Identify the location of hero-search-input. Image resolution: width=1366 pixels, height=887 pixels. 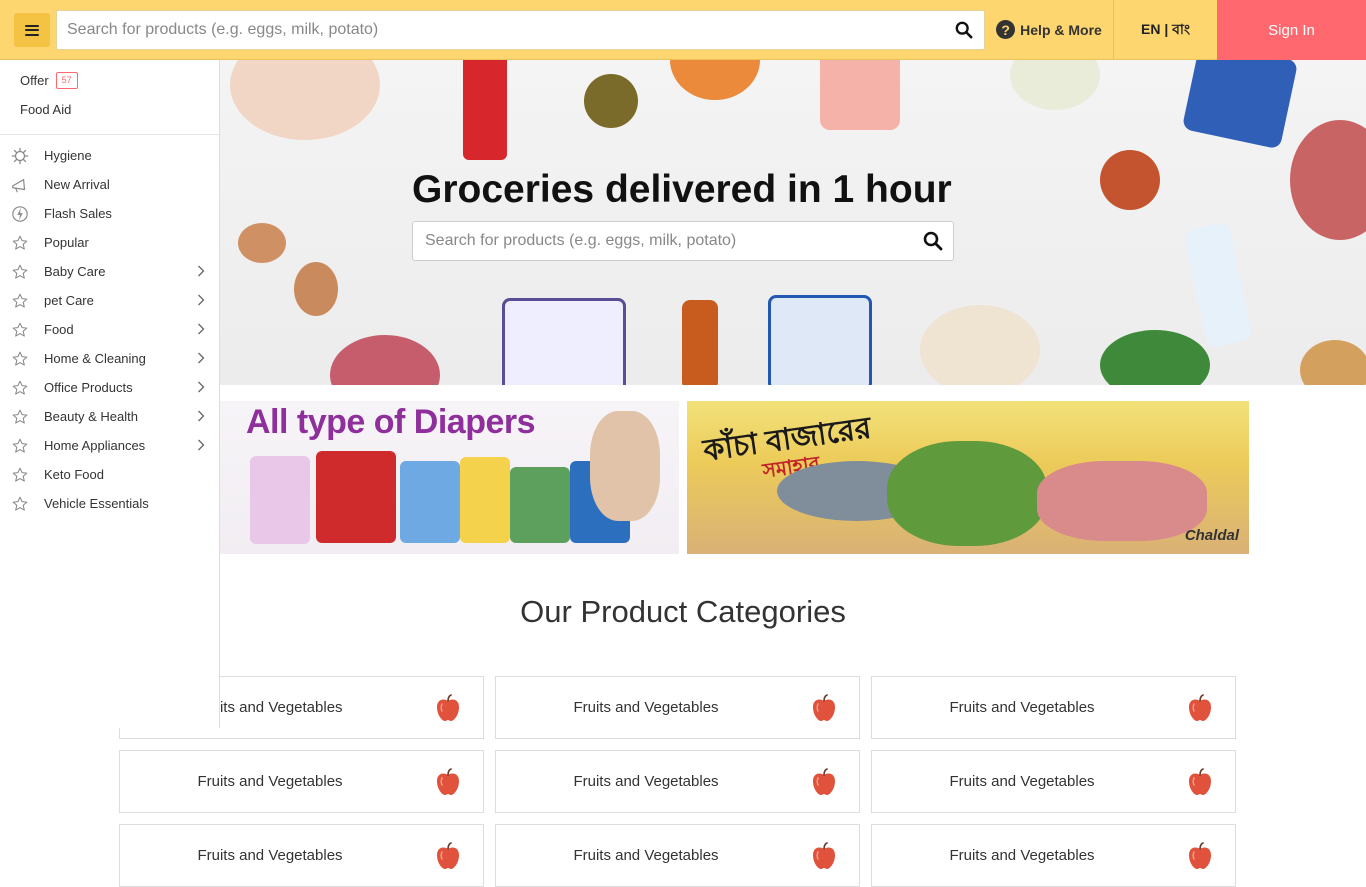
(663, 241).